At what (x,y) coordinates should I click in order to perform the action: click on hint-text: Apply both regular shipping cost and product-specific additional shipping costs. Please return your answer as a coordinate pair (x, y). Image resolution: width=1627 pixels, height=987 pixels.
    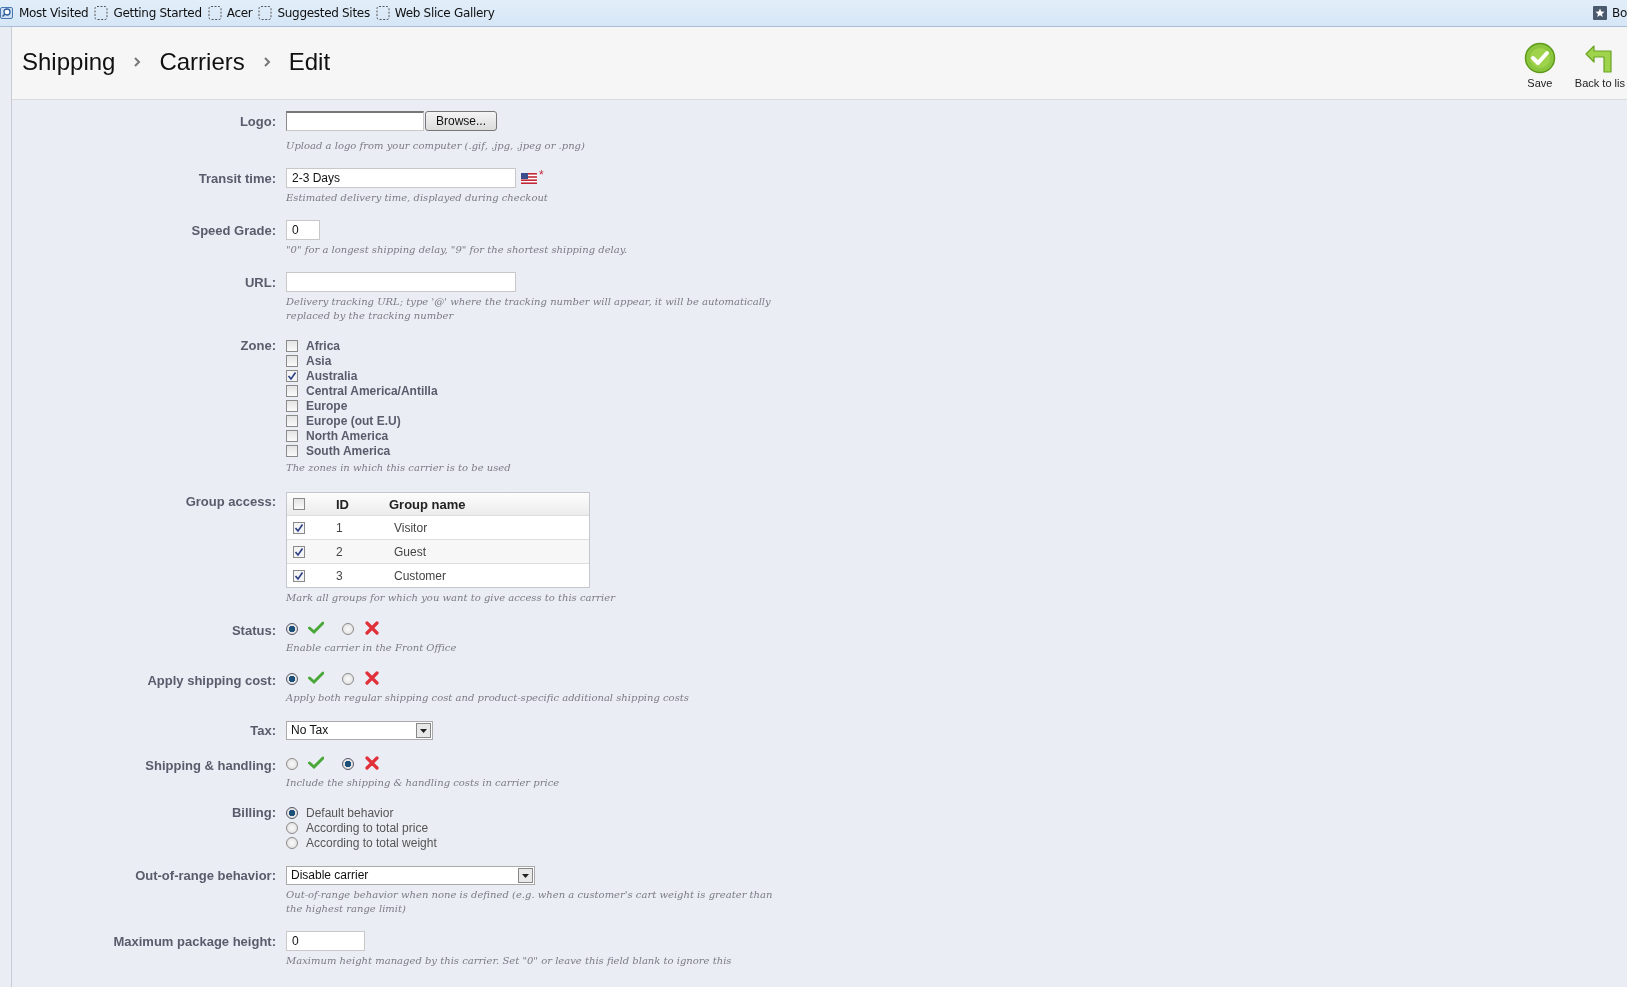
    Looking at the image, I should click on (487, 698).